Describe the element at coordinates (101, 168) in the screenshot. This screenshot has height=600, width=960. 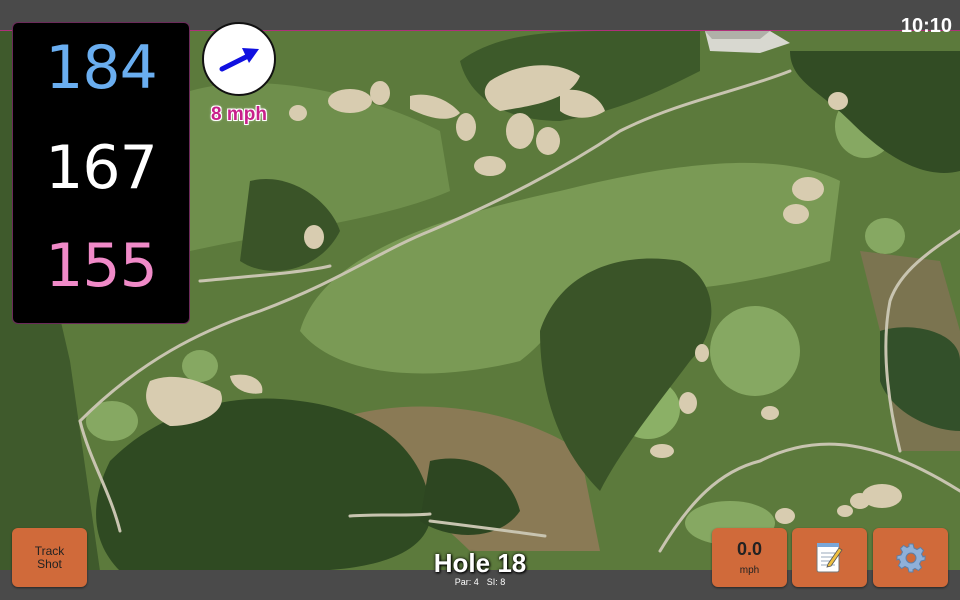
I see `center-distance: 167` at that location.